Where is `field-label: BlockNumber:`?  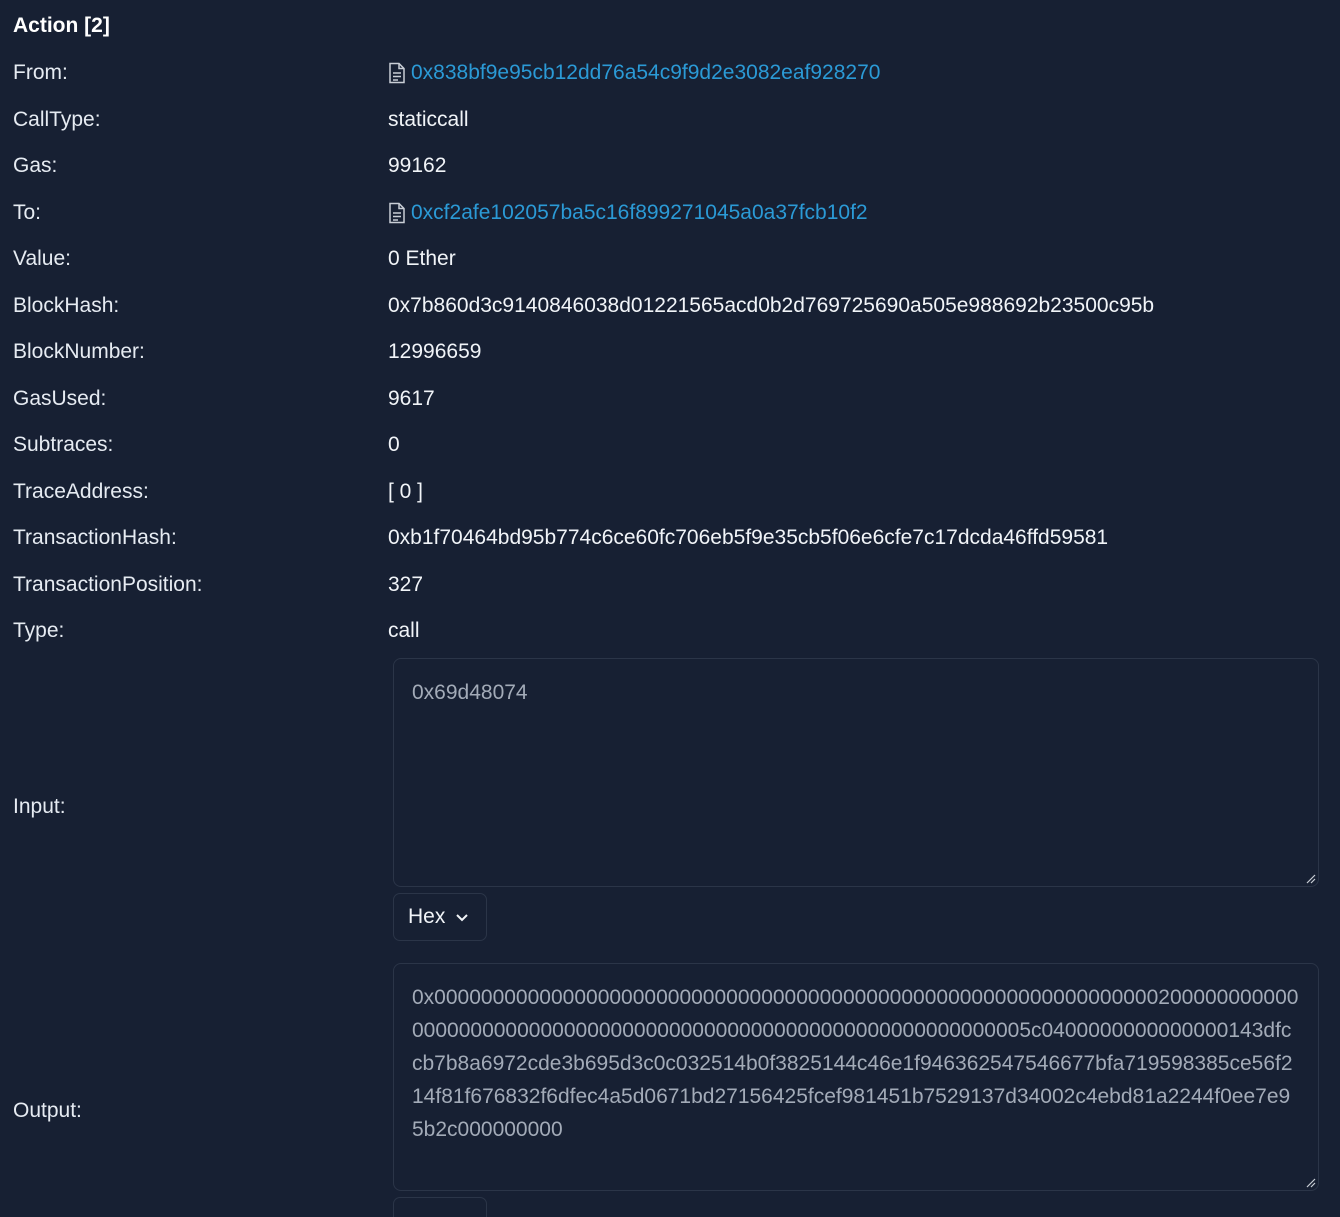
field-label: BlockNumber: is located at coordinates (79, 351).